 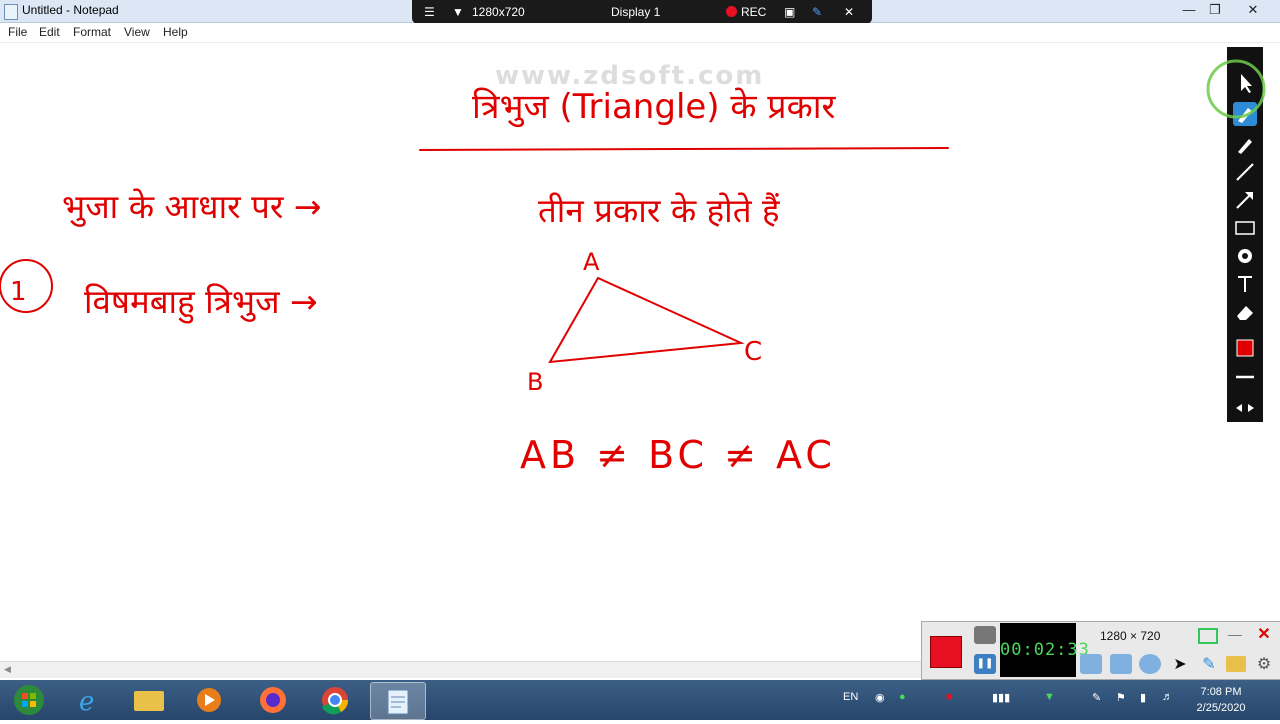 What do you see at coordinates (1245, 312) in the screenshot?
I see `eraser-icon` at bounding box center [1245, 312].